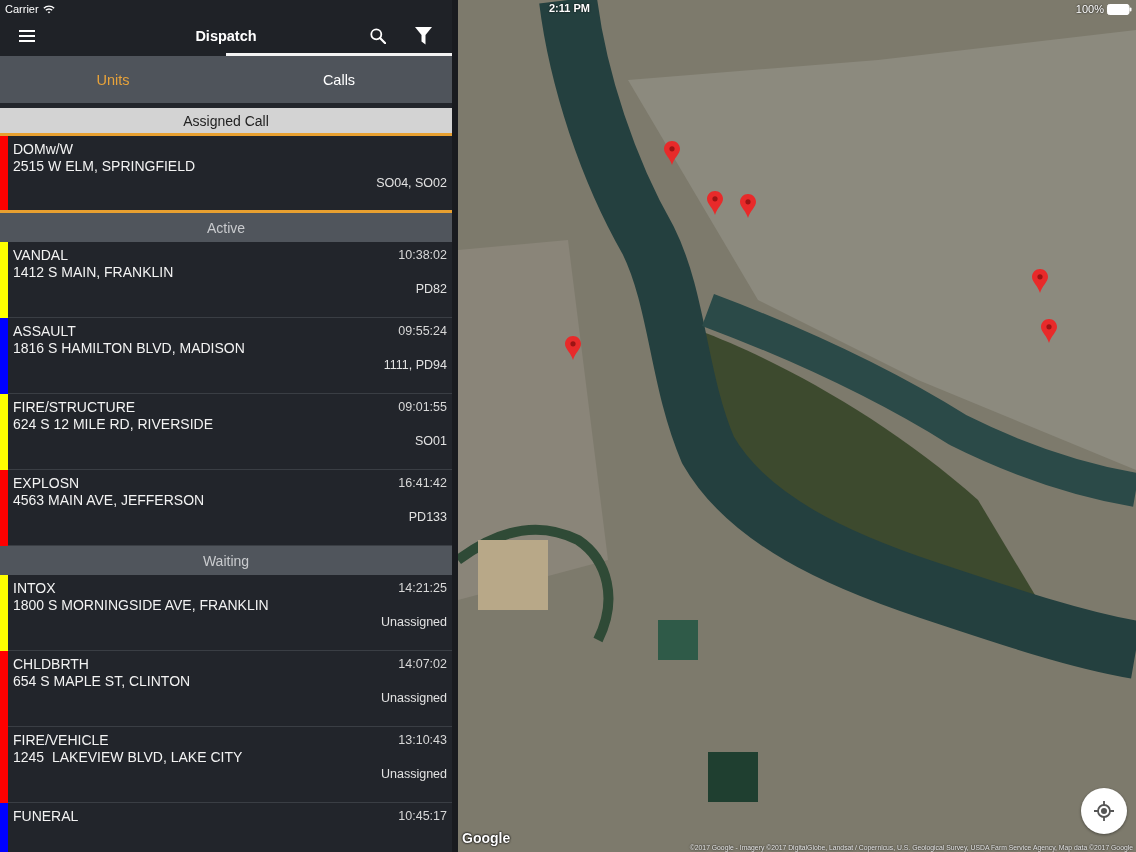  What do you see at coordinates (141, 604) in the screenshot?
I see `call-address: 1800 S MORNINGSIDE AVE, FRANKLIN` at bounding box center [141, 604].